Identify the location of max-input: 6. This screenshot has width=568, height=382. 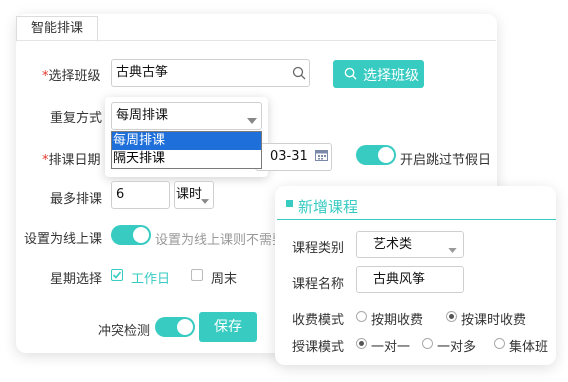
(140, 195).